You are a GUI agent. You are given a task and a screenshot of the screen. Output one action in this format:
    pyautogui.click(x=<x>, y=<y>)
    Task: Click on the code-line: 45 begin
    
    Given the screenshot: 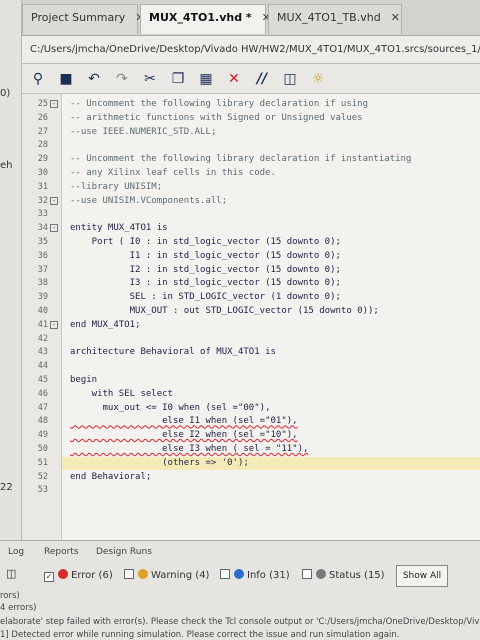 What is the action you would take?
    pyautogui.click(x=259, y=380)
    